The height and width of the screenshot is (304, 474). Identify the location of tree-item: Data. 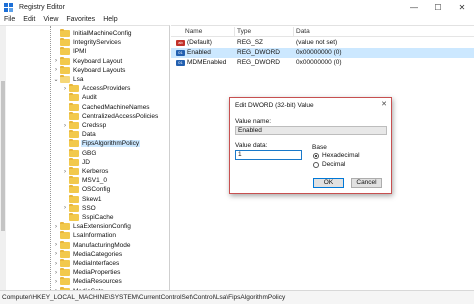
(79, 134).